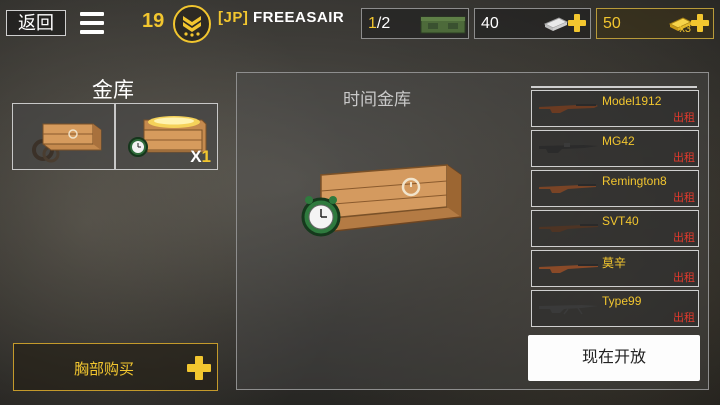 The image size is (720, 405). I want to click on cash-counter: 40, so click(532, 23).